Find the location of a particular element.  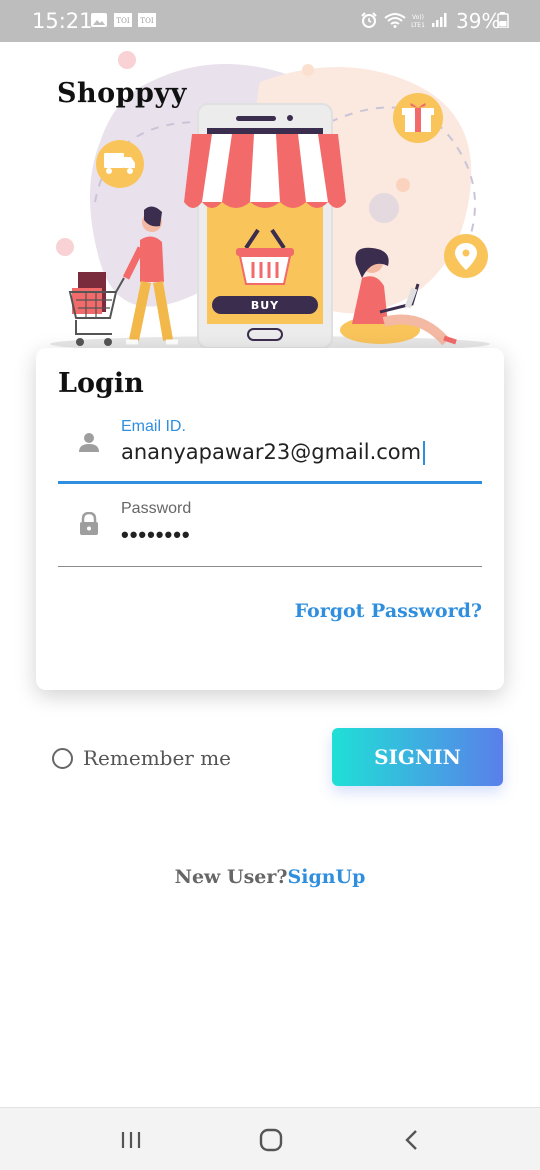

email-label: Email ID. is located at coordinates (153, 426).